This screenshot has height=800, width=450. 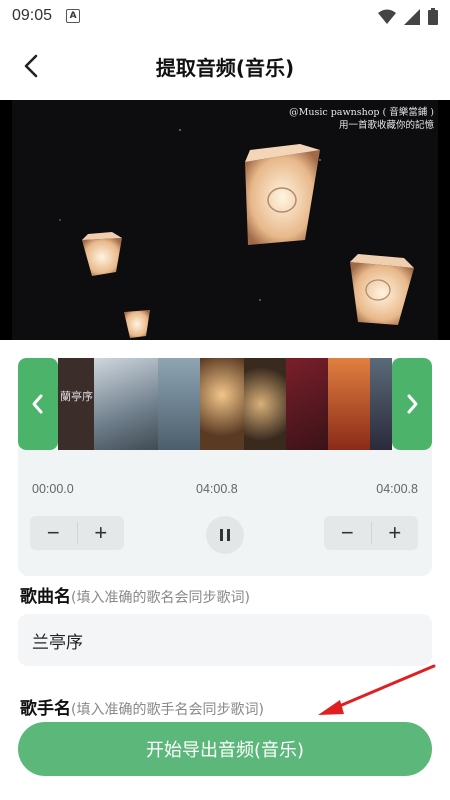 What do you see at coordinates (397, 489) in the screenshot?
I see `end-time: 04:00.8` at bounding box center [397, 489].